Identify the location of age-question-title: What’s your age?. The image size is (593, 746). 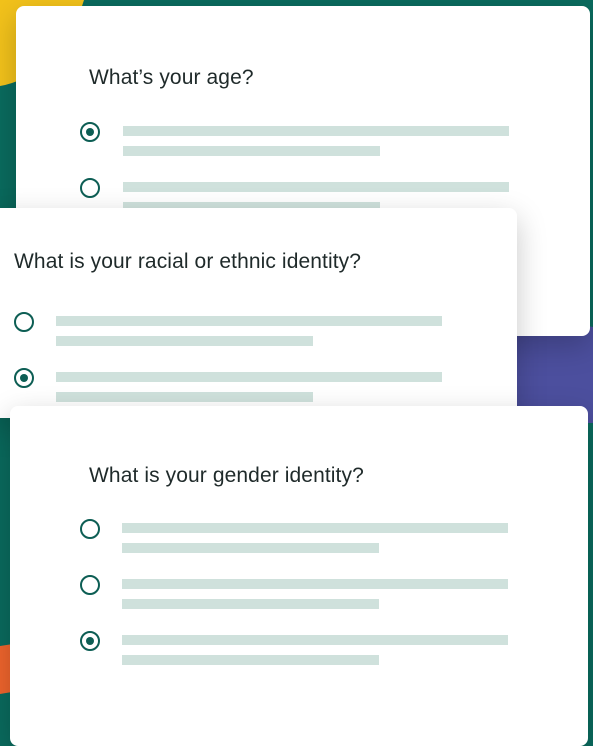
(171, 77).